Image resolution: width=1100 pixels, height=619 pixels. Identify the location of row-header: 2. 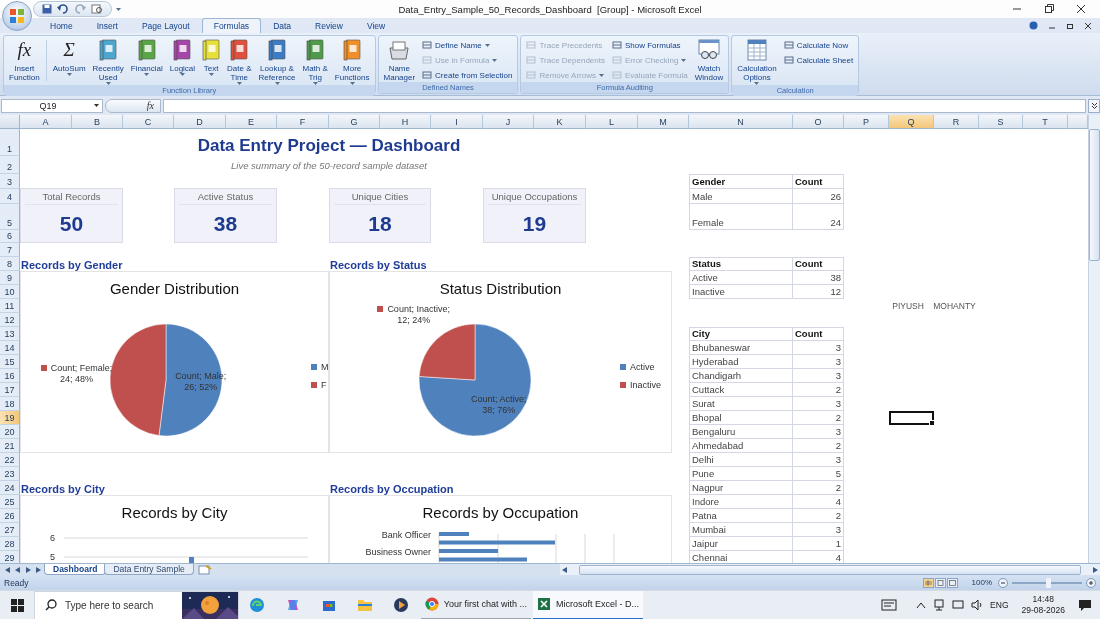
(10, 165).